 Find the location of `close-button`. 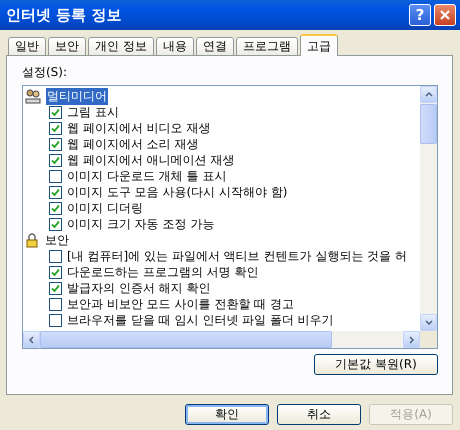

close-button is located at coordinates (445, 15).